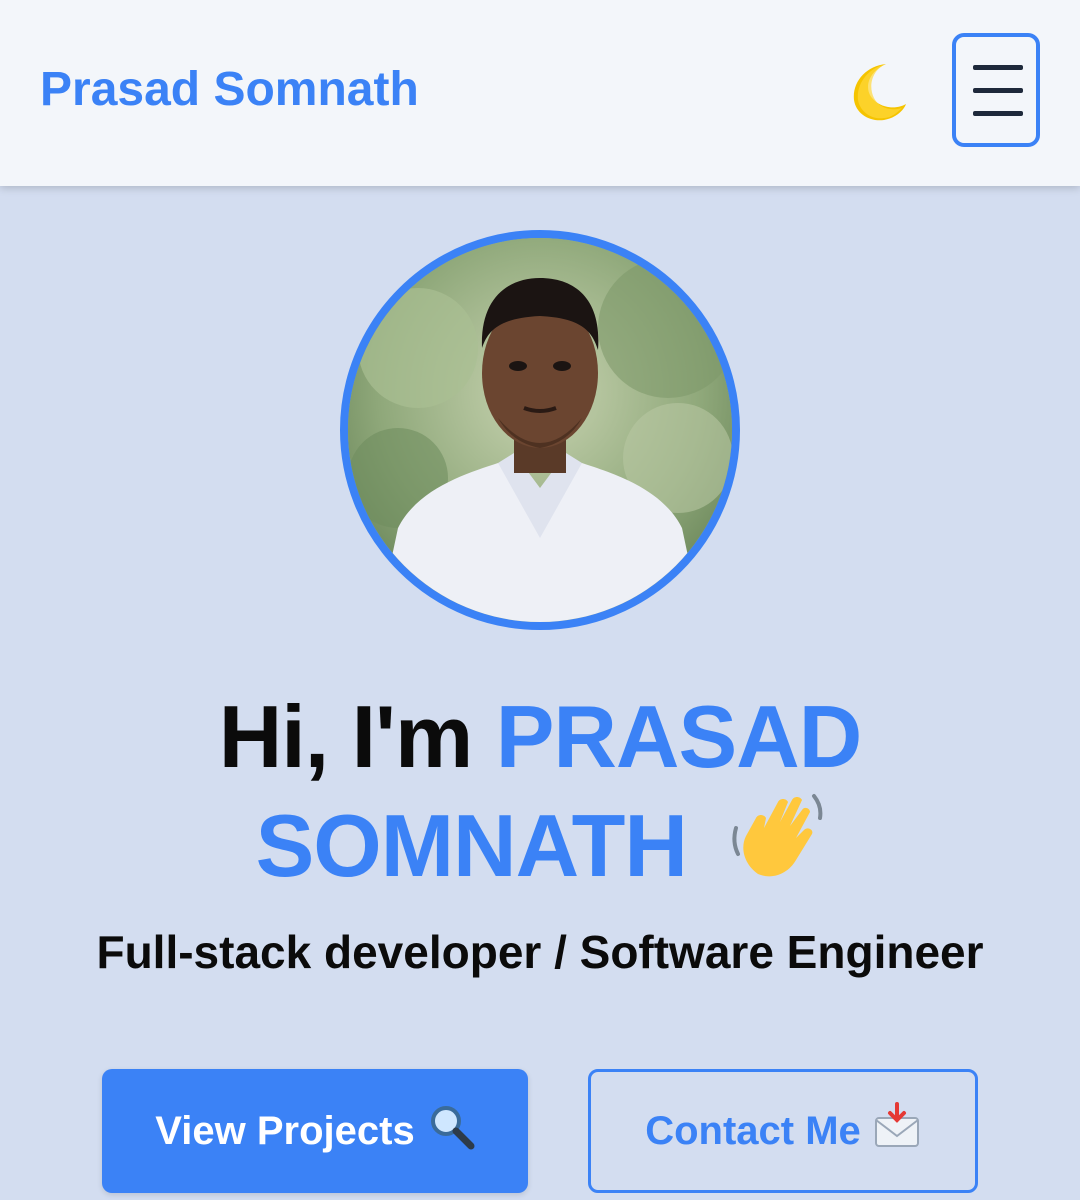  What do you see at coordinates (679, 736) in the screenshot?
I see `name-line1: PRASAD` at bounding box center [679, 736].